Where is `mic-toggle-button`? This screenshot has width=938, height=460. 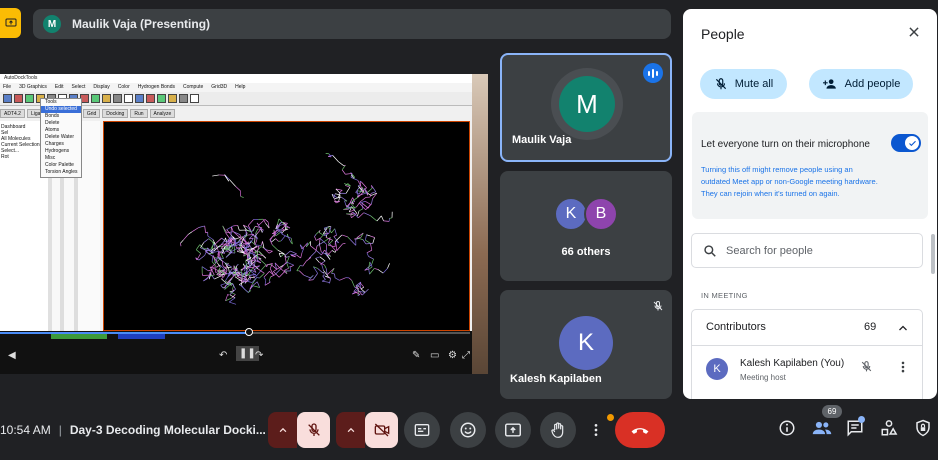
mic-toggle-button is located at coordinates (313, 430).